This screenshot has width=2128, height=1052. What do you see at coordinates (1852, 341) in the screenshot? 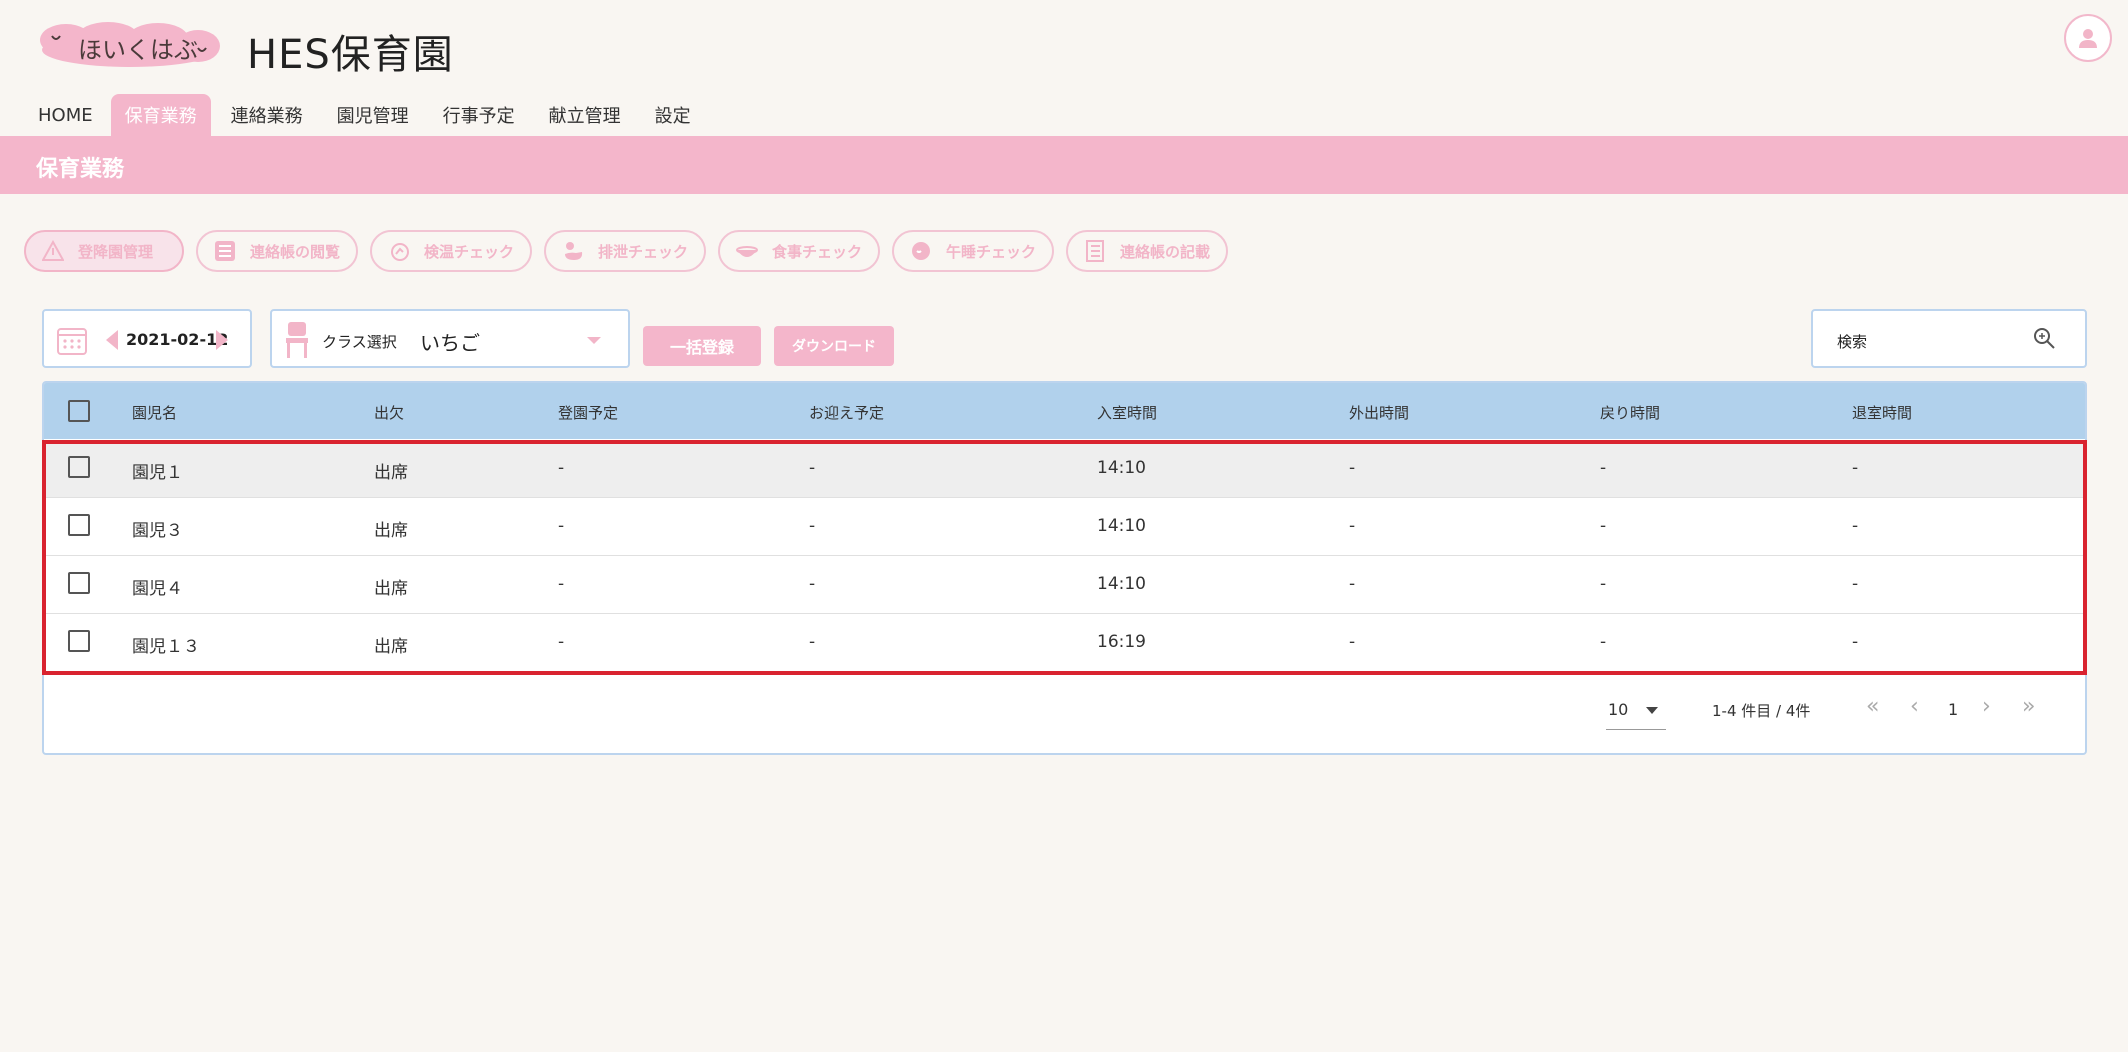
I see `search-input: 検索` at bounding box center [1852, 341].